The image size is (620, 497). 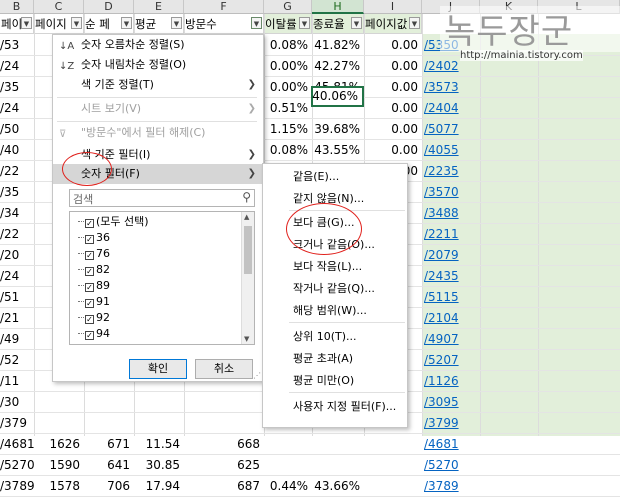 I want to click on table-cell: 39.68%, so click(x=338, y=129).